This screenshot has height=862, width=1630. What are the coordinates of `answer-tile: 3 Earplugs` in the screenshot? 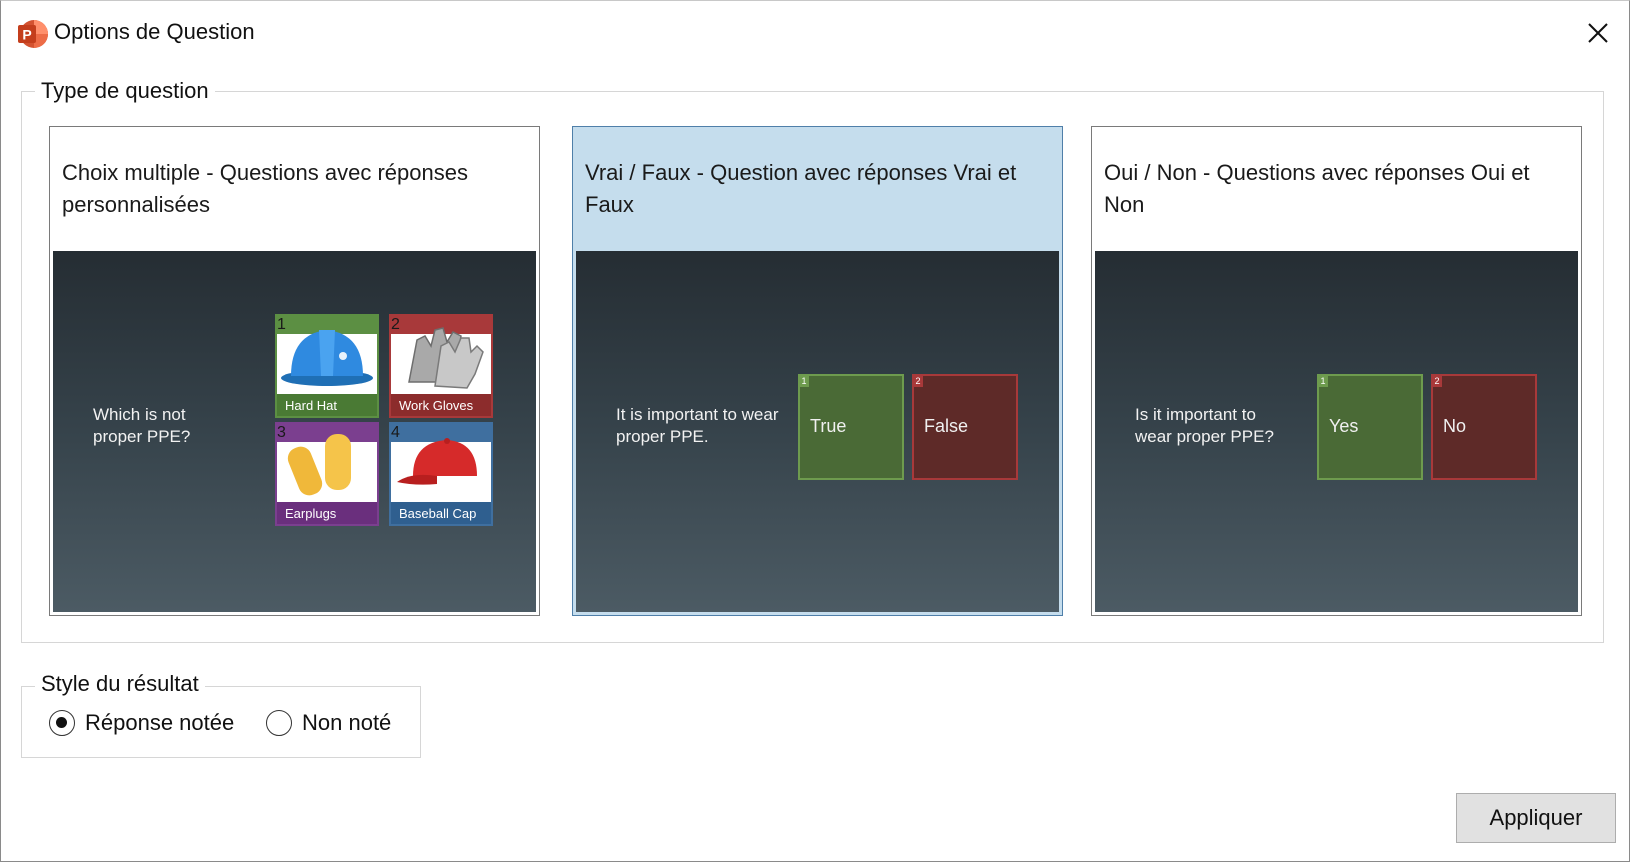 It's located at (327, 474).